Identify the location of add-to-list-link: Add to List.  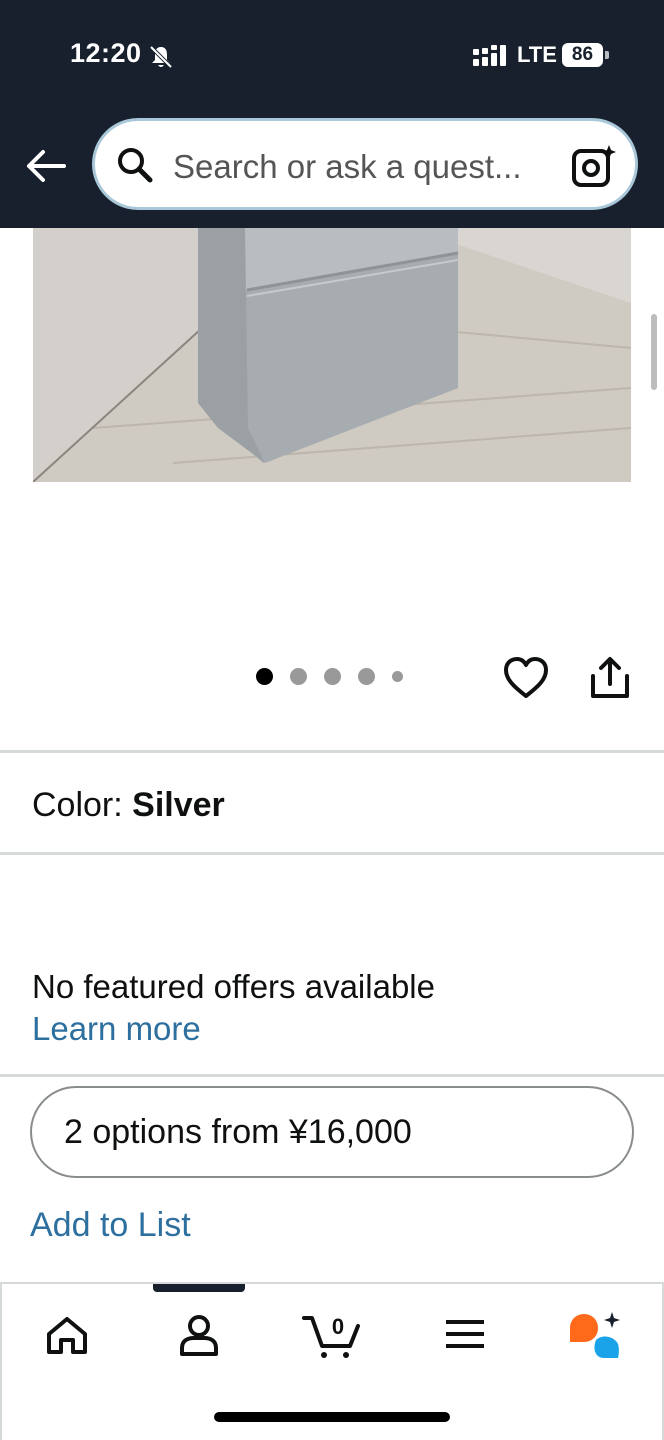
(110, 1225).